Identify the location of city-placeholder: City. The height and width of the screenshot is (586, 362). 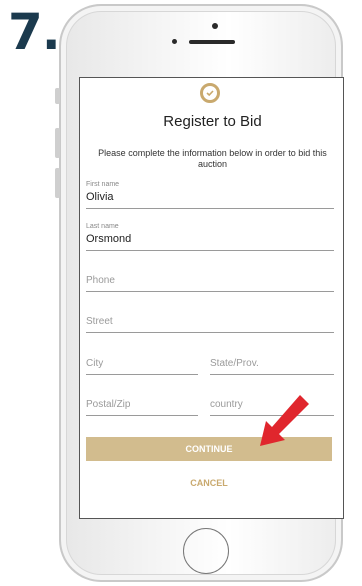
(95, 363).